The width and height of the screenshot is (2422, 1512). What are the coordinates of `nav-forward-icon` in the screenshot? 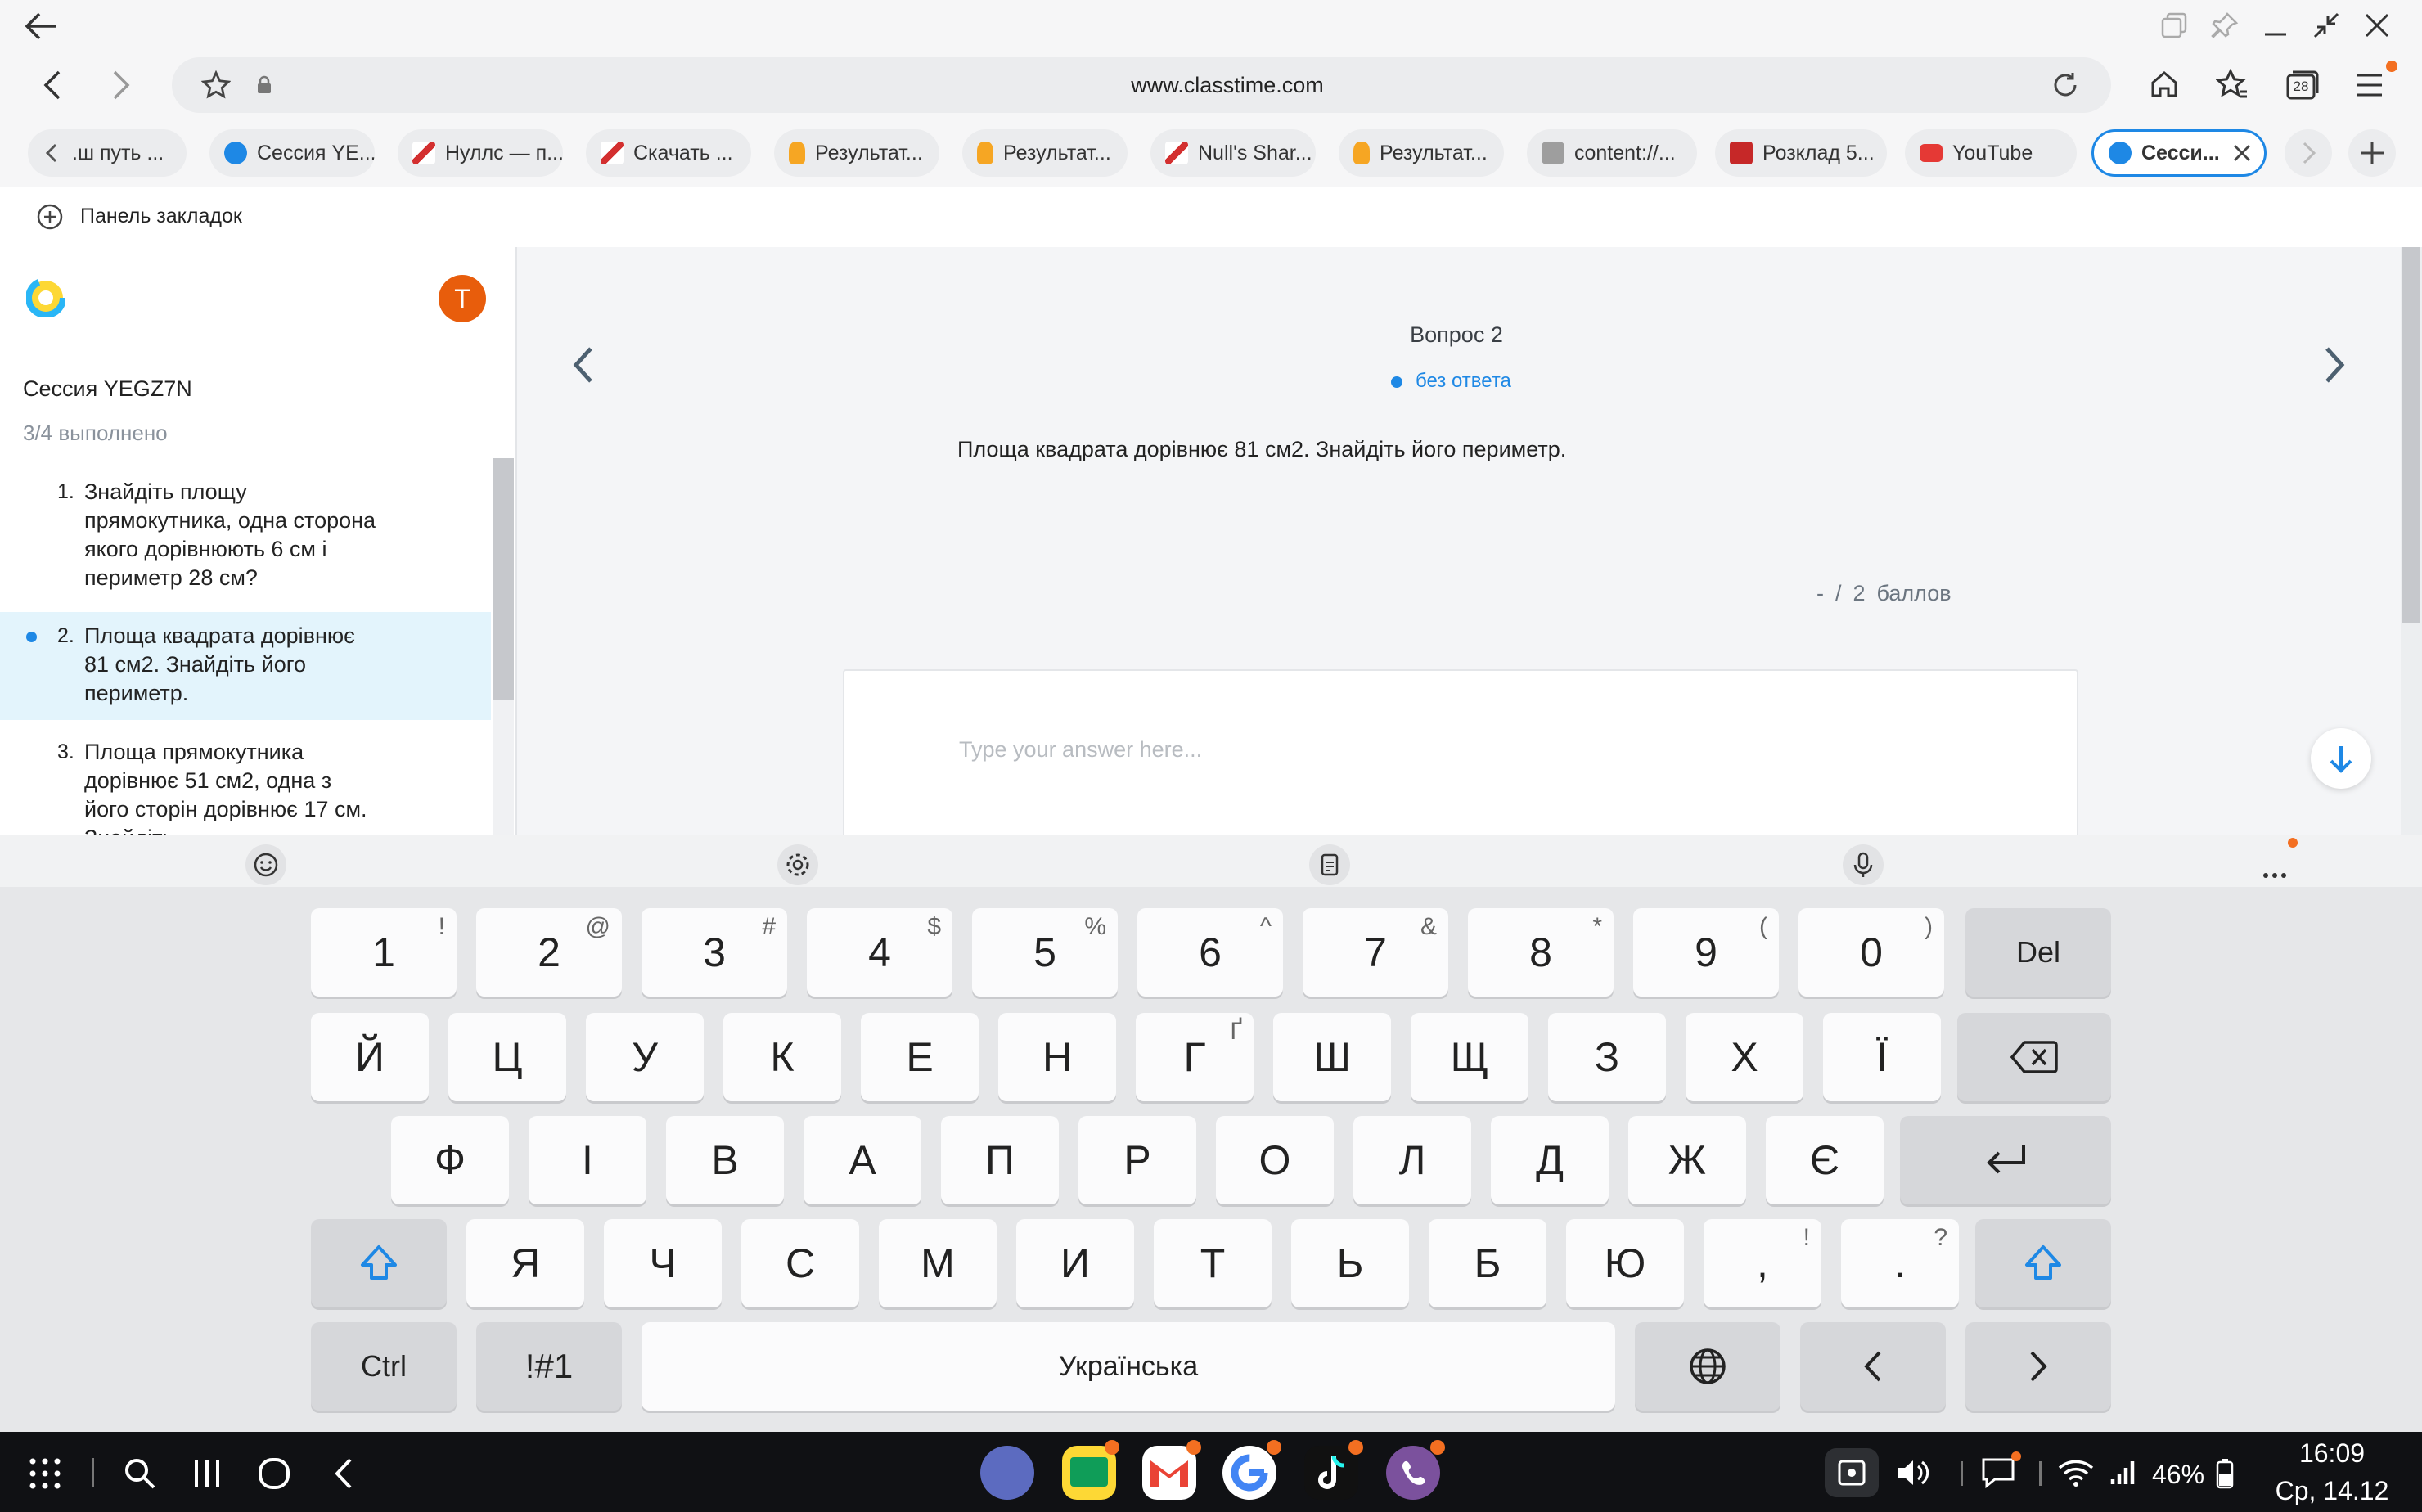 It's located at (121, 85).